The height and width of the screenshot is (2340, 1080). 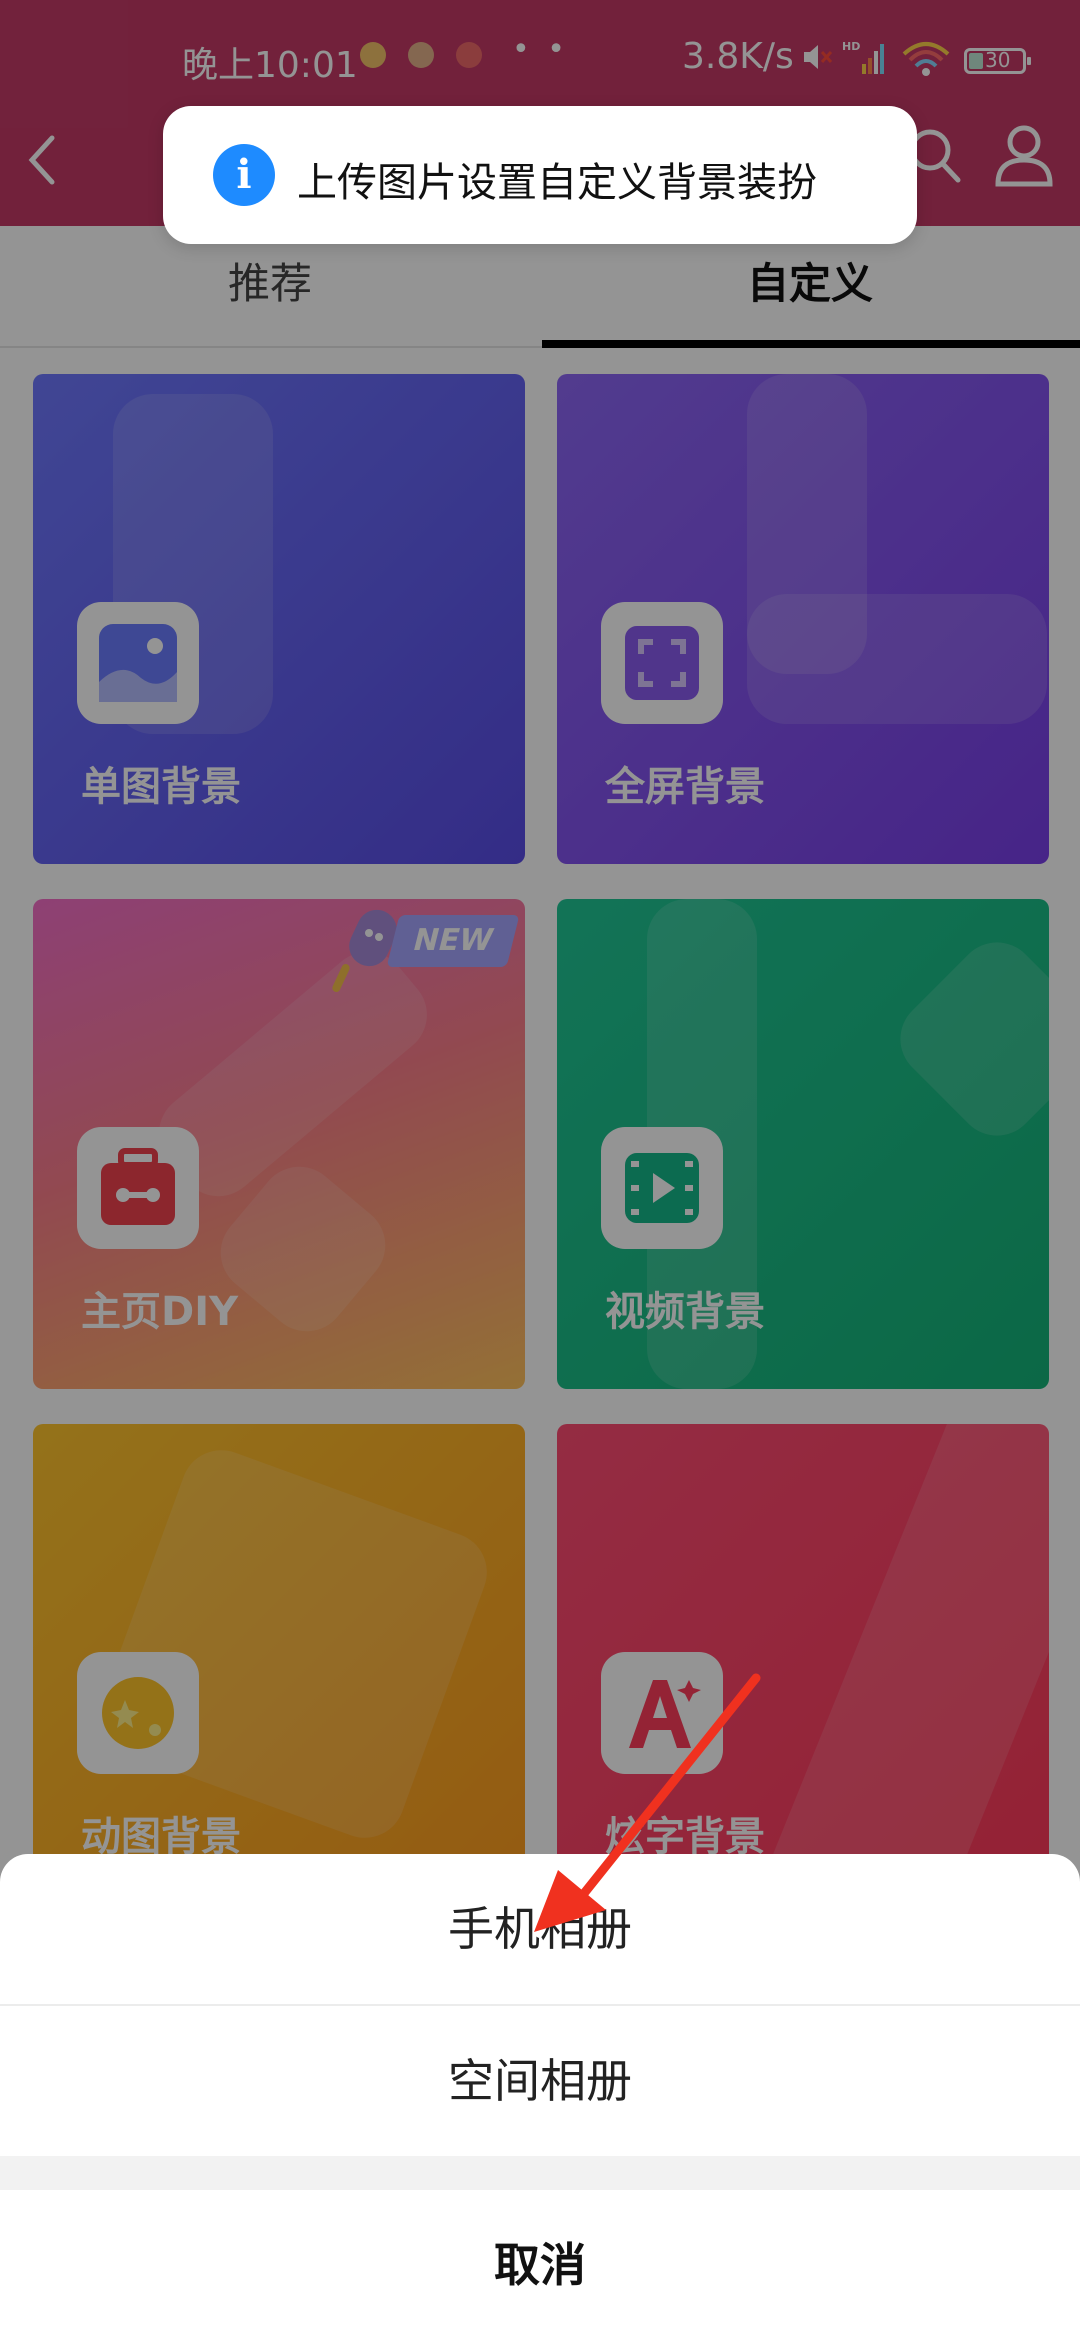 What do you see at coordinates (647, 1802) in the screenshot?
I see `annotation-arrow-icon` at bounding box center [647, 1802].